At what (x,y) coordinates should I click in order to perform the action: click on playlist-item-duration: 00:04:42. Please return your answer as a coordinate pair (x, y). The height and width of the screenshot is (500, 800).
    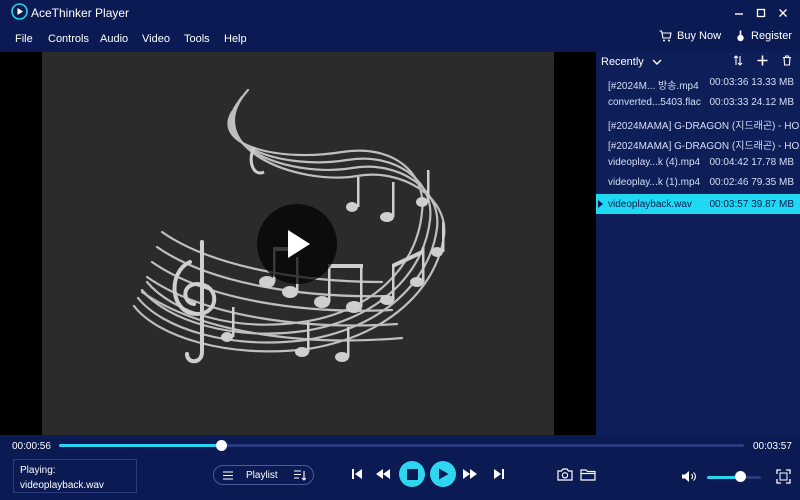
    Looking at the image, I should click on (729, 162).